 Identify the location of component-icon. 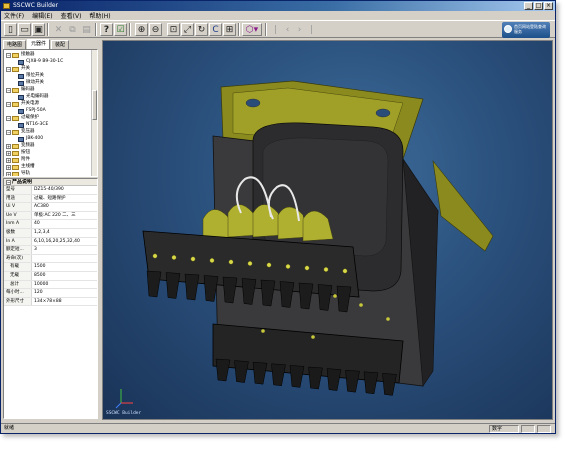
(21, 83).